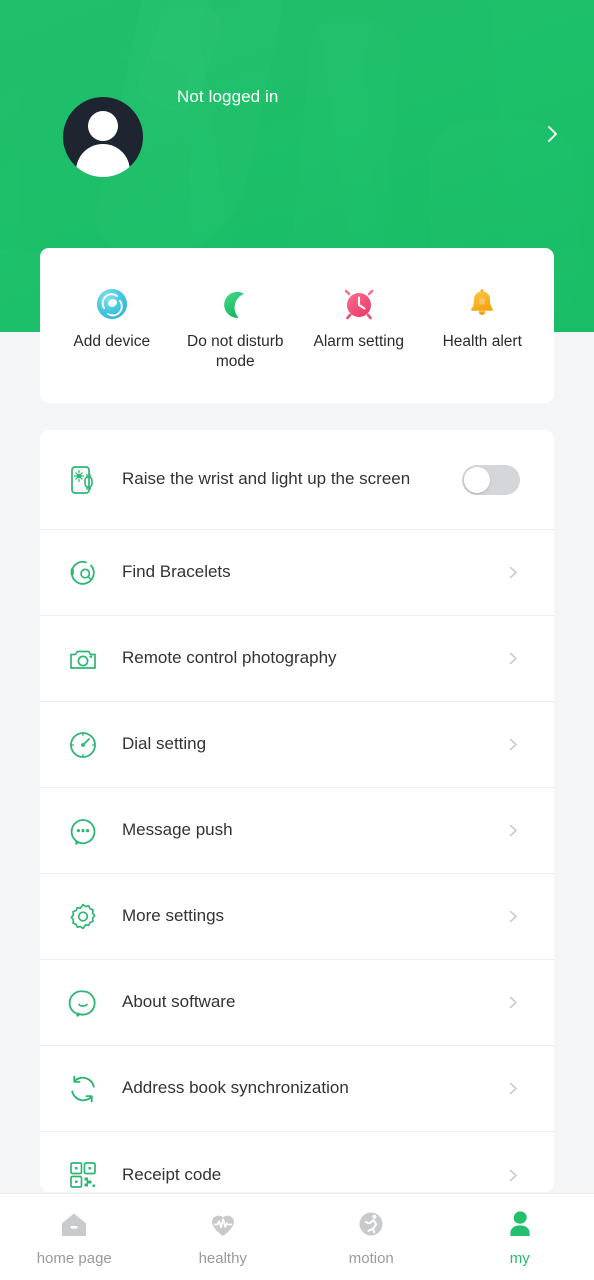  What do you see at coordinates (297, 831) in the screenshot?
I see `settings-row-message-push: Message push` at bounding box center [297, 831].